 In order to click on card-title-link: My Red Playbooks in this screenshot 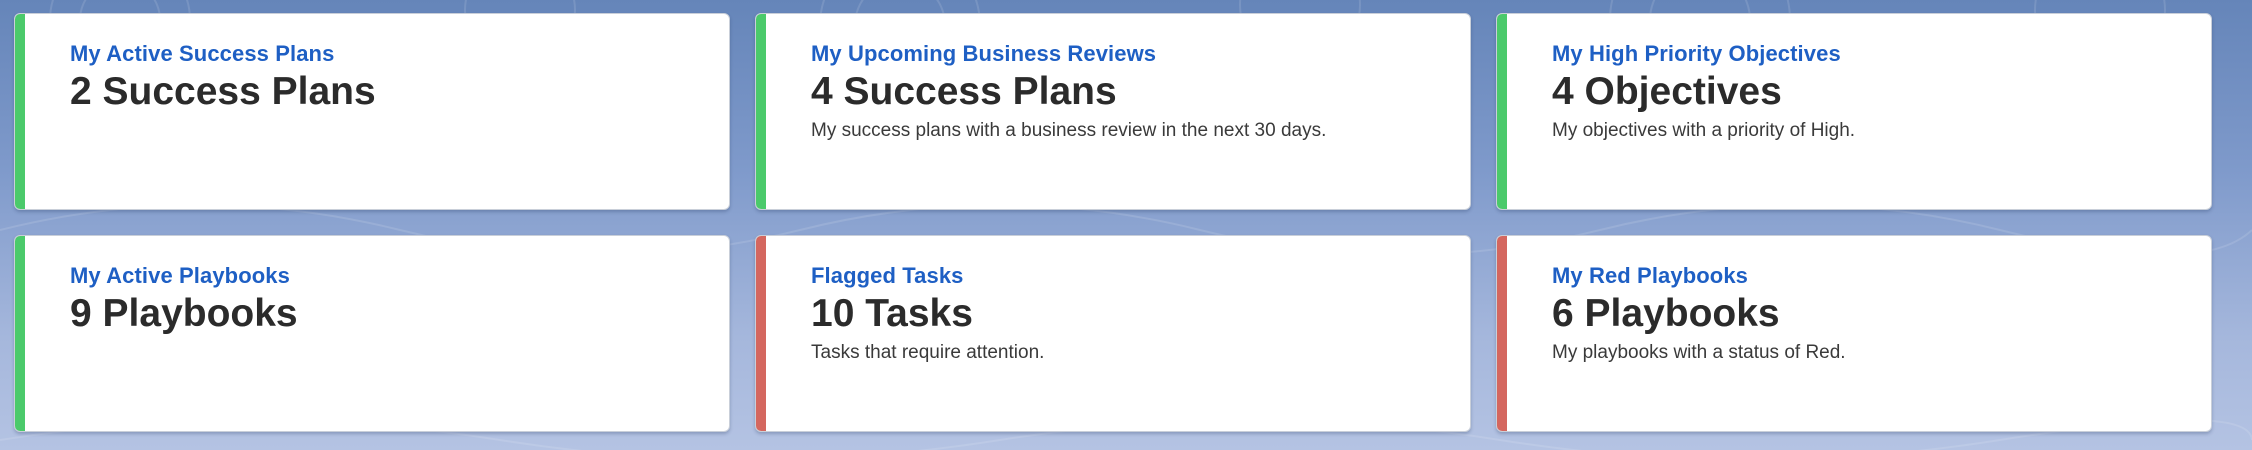, I will do `click(1871, 276)`.